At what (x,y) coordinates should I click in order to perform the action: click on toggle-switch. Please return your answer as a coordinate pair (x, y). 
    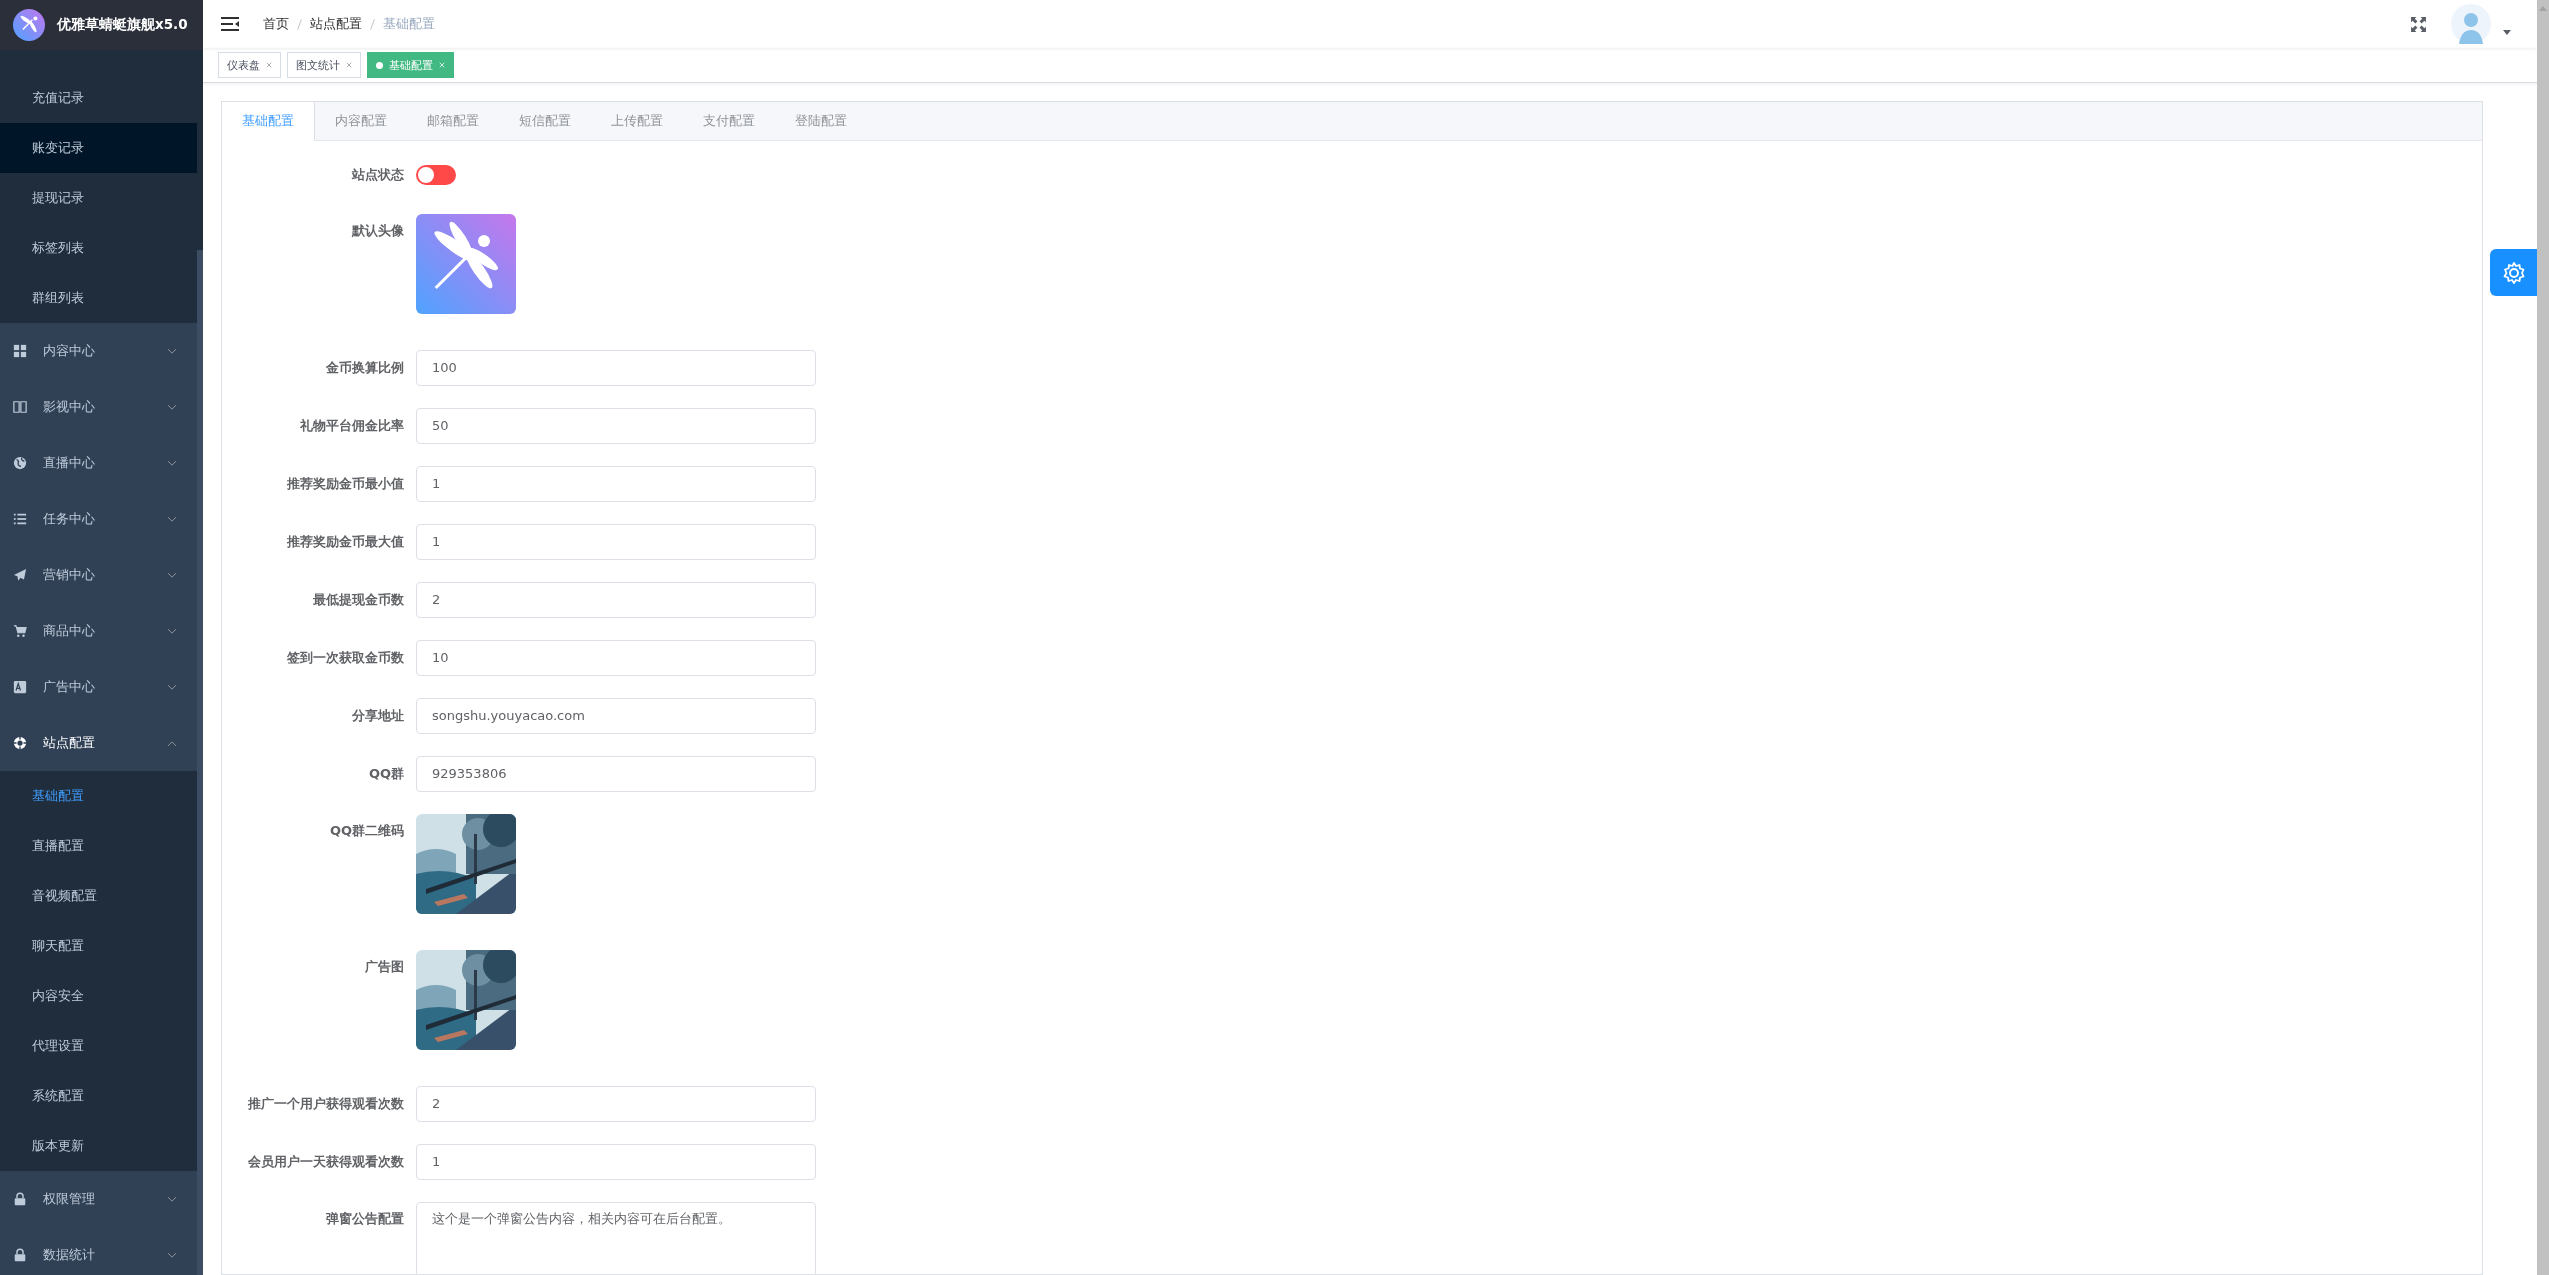
    Looking at the image, I should click on (436, 175).